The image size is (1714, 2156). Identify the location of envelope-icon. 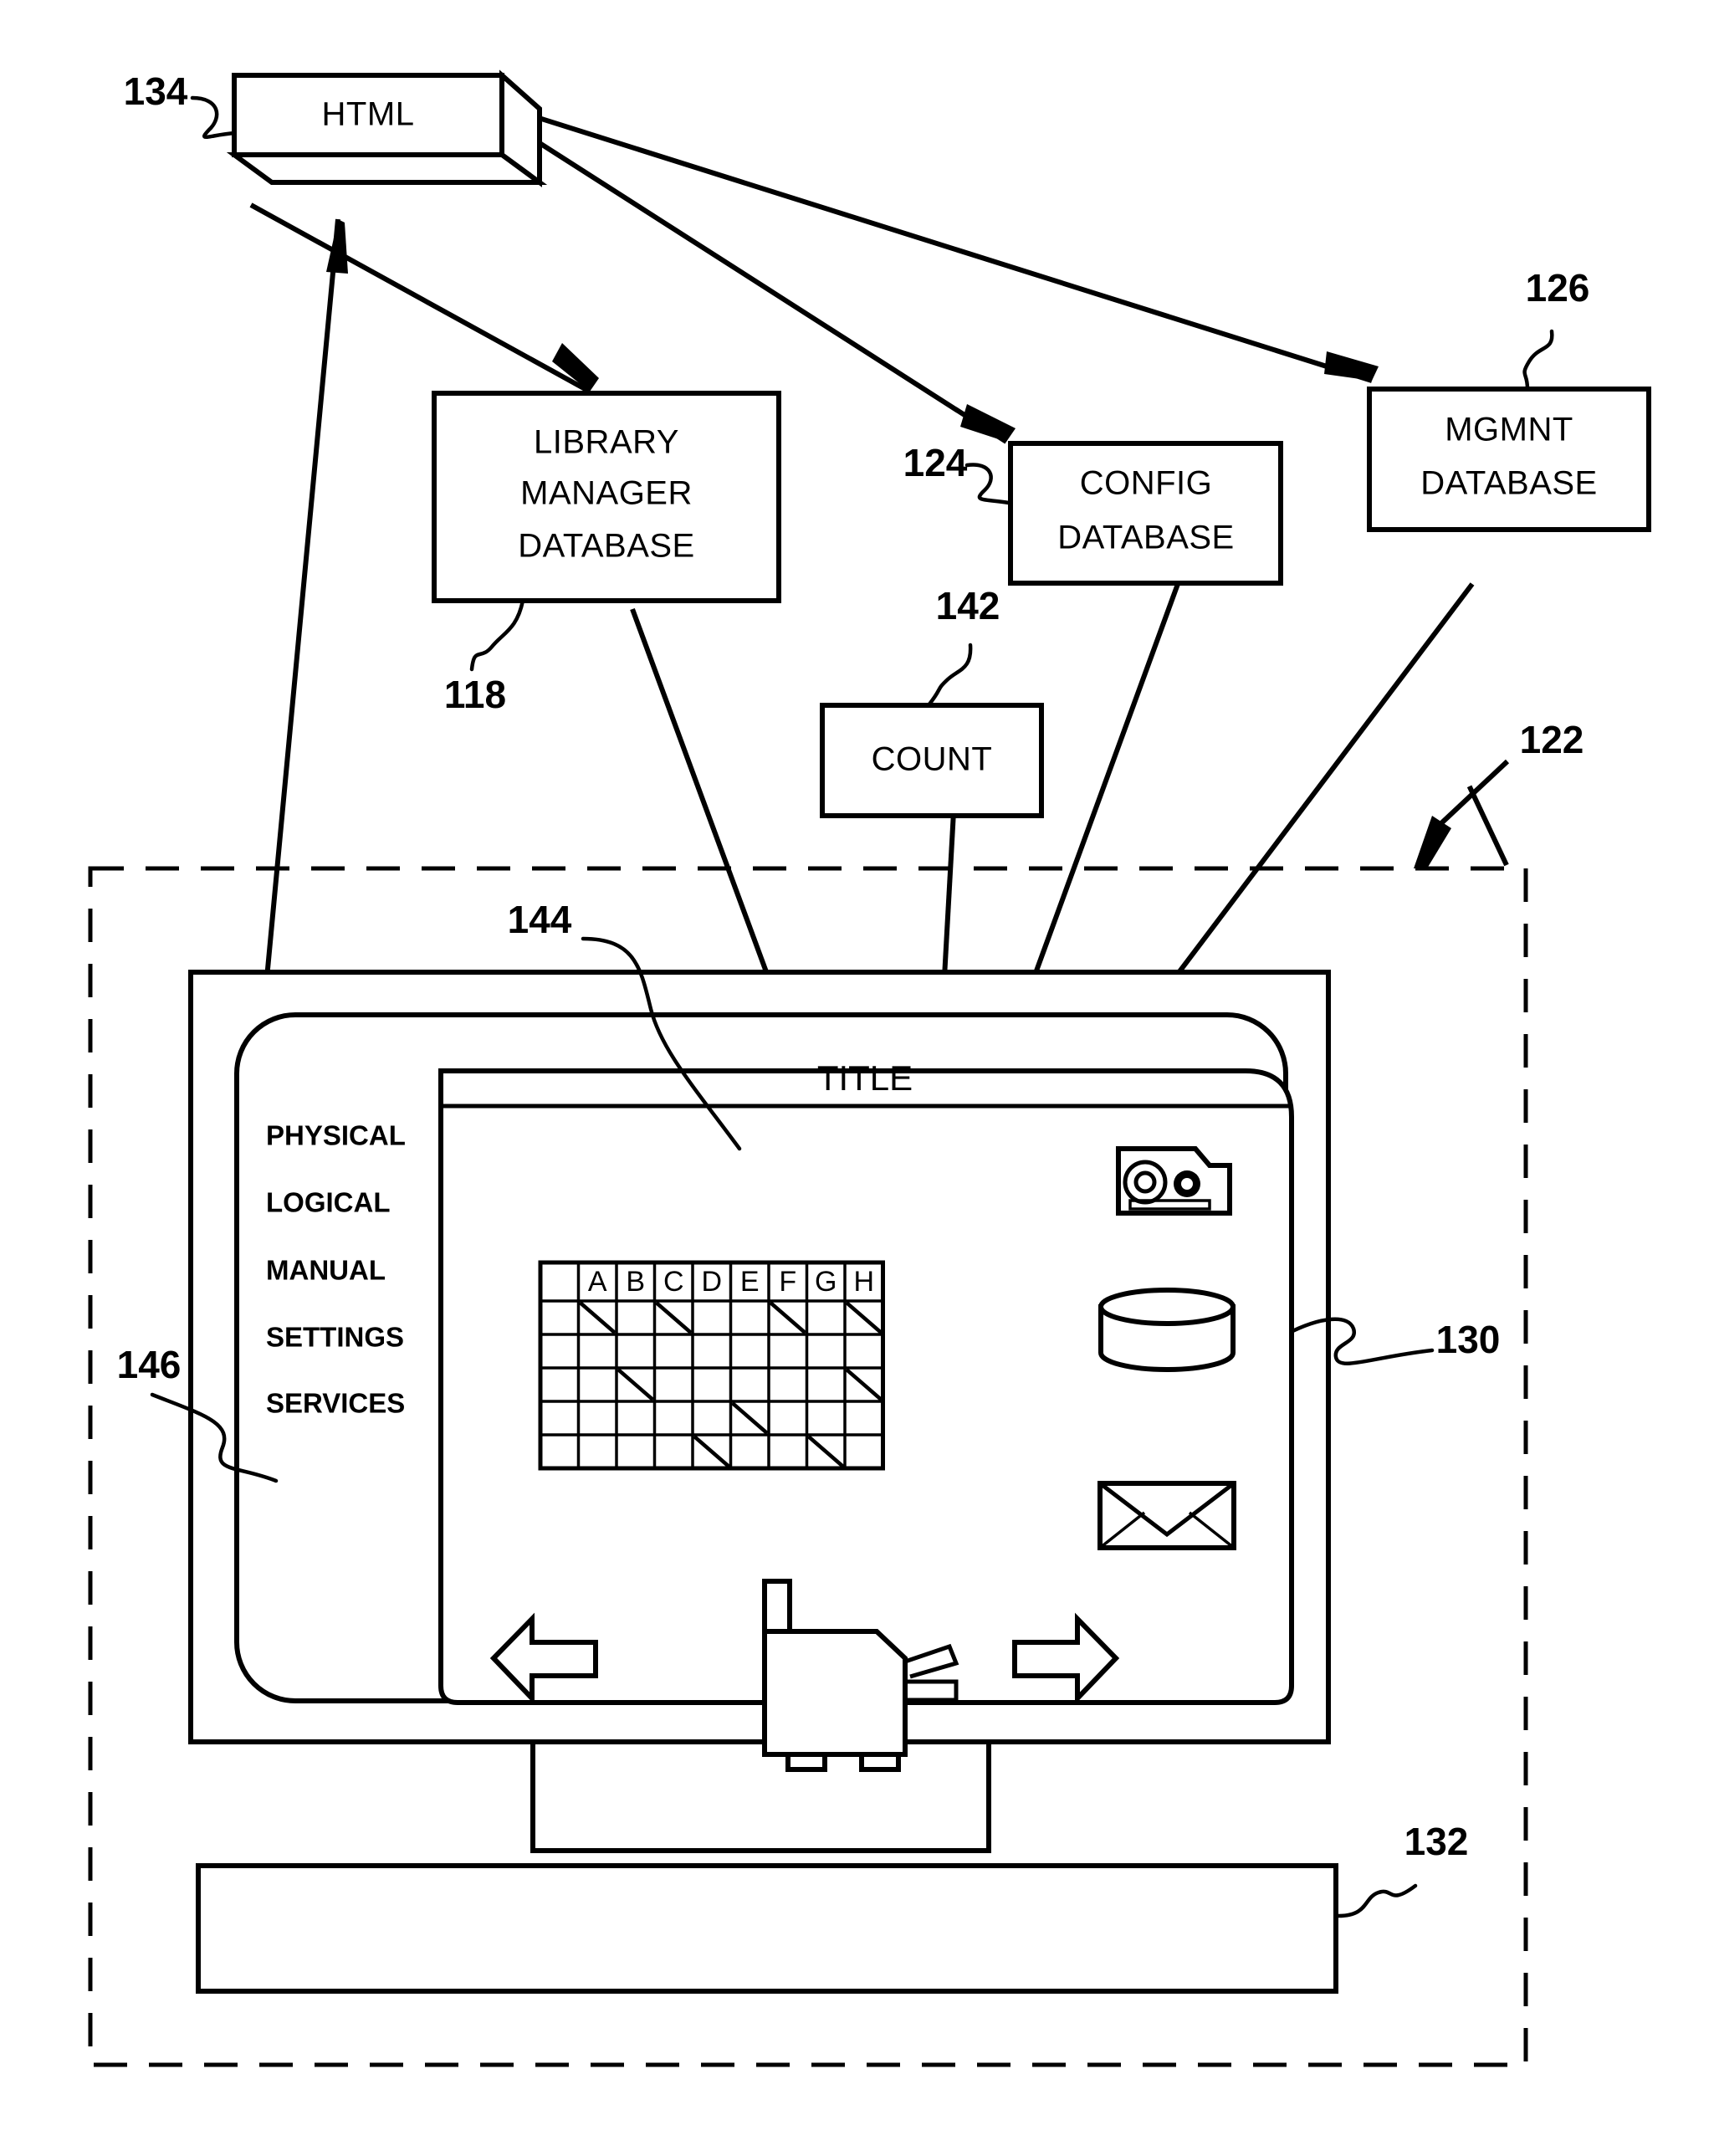
(1166, 1515).